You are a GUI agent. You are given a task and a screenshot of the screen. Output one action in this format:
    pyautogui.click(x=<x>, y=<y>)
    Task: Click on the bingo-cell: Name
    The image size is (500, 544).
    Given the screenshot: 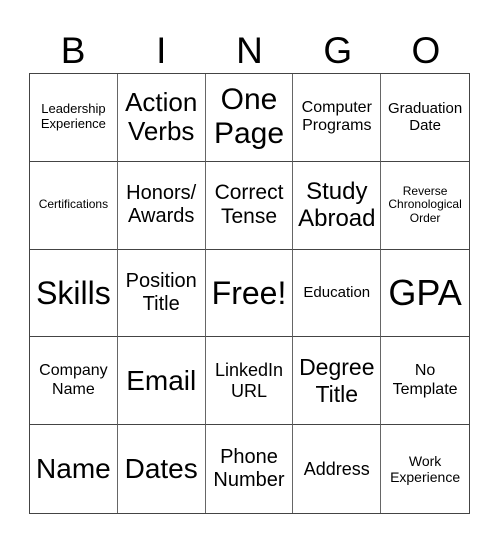 What is the action you would take?
    pyautogui.click(x=74, y=469)
    